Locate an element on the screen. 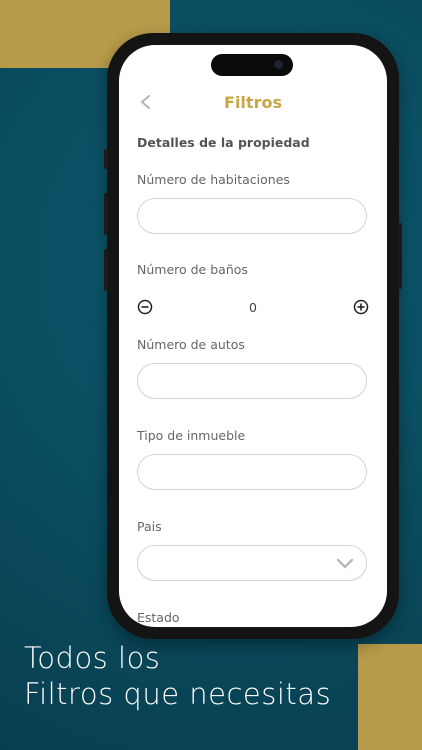  tipo-inmueble-input is located at coordinates (252, 472).